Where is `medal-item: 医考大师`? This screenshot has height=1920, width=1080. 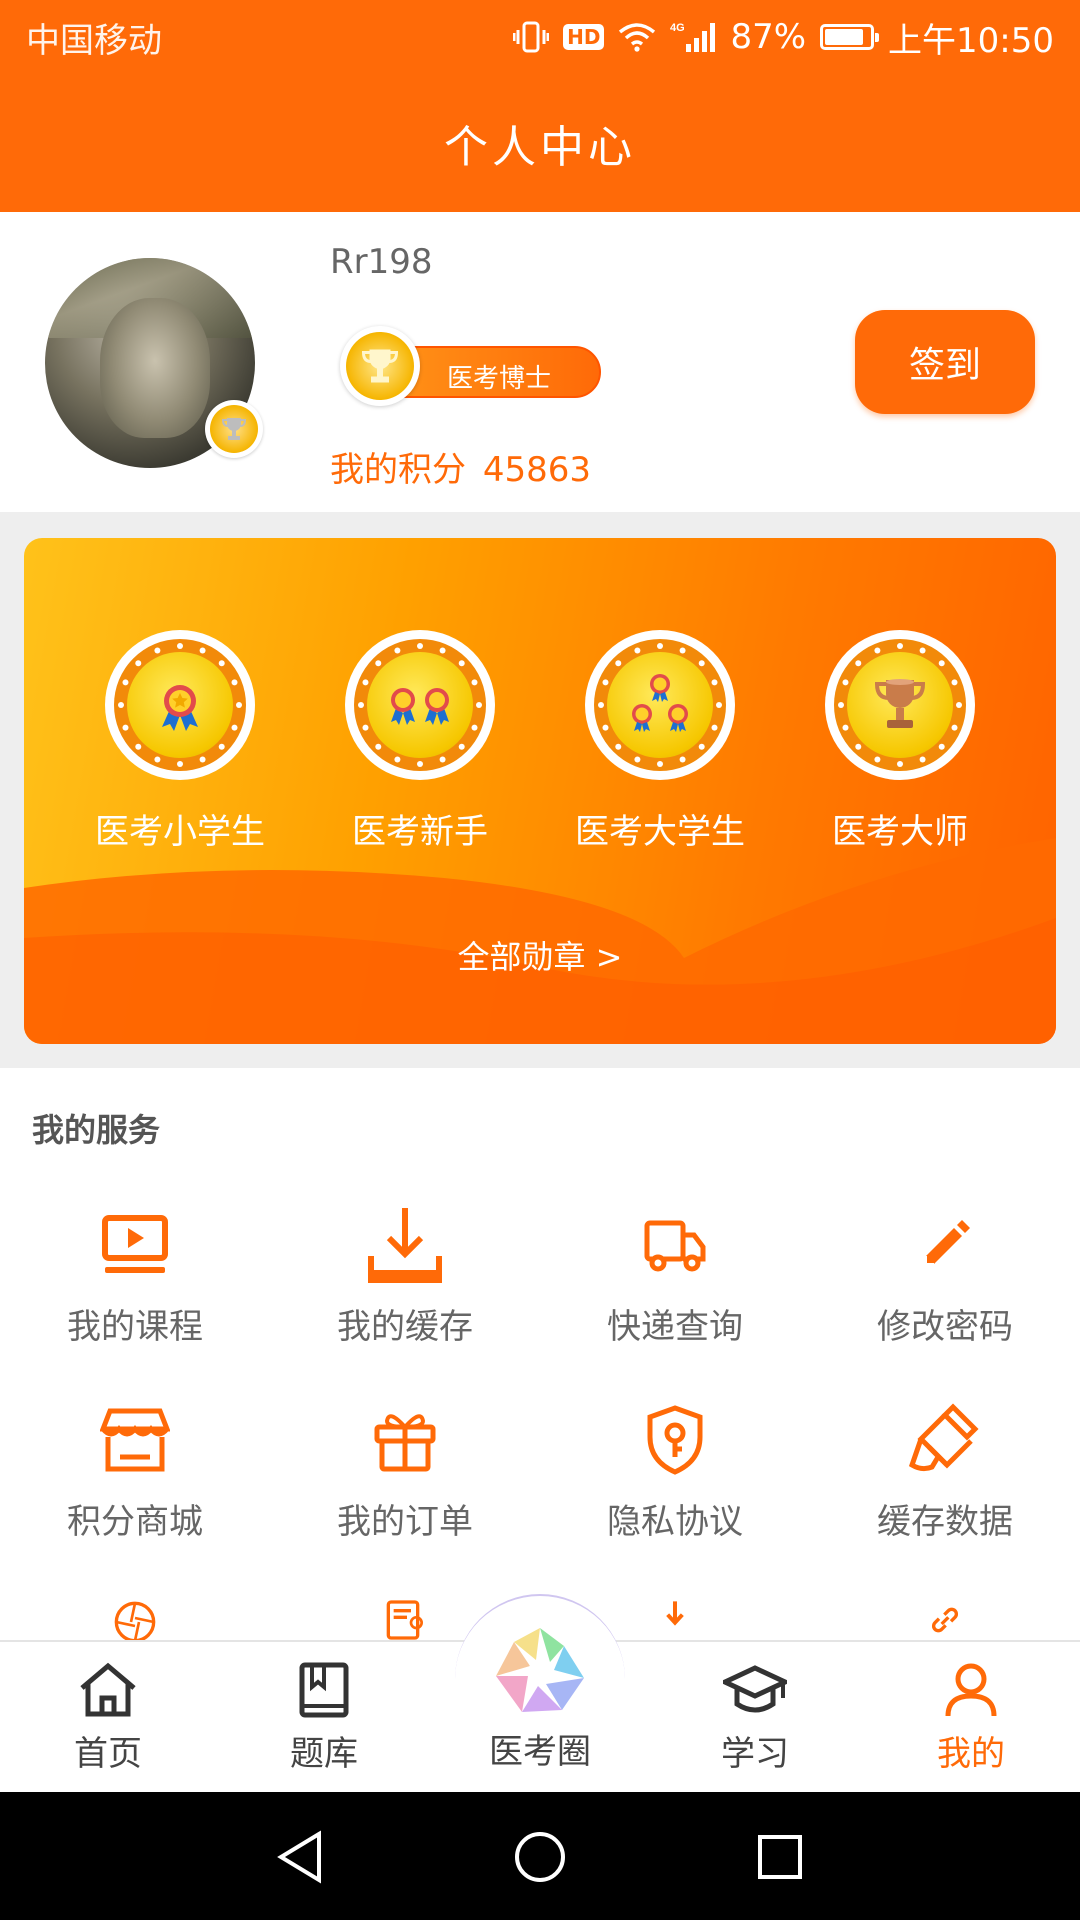
medal-item: 医考大师 is located at coordinates (900, 741).